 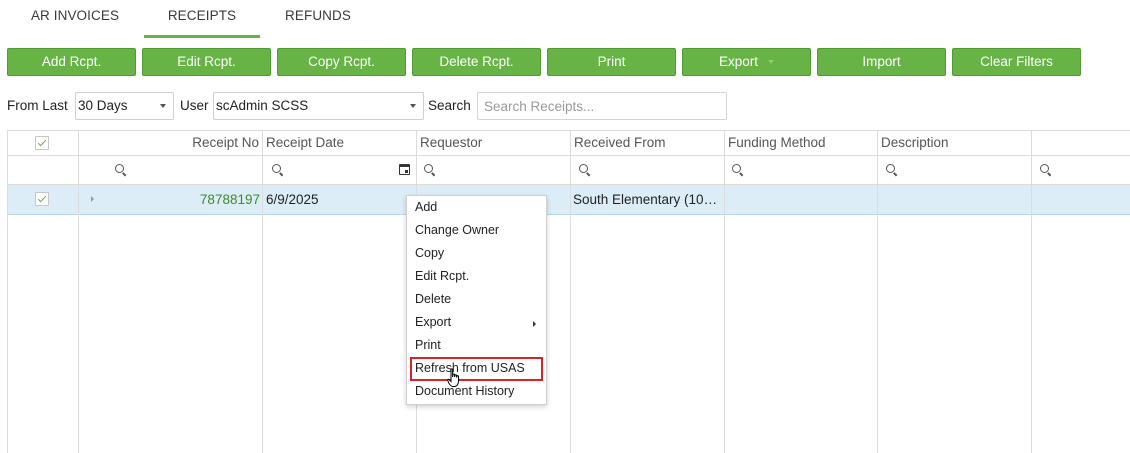 What do you see at coordinates (565, 19) in the screenshot?
I see `tab-bar: AR INVOICES RECEIPTS REFUNDS` at bounding box center [565, 19].